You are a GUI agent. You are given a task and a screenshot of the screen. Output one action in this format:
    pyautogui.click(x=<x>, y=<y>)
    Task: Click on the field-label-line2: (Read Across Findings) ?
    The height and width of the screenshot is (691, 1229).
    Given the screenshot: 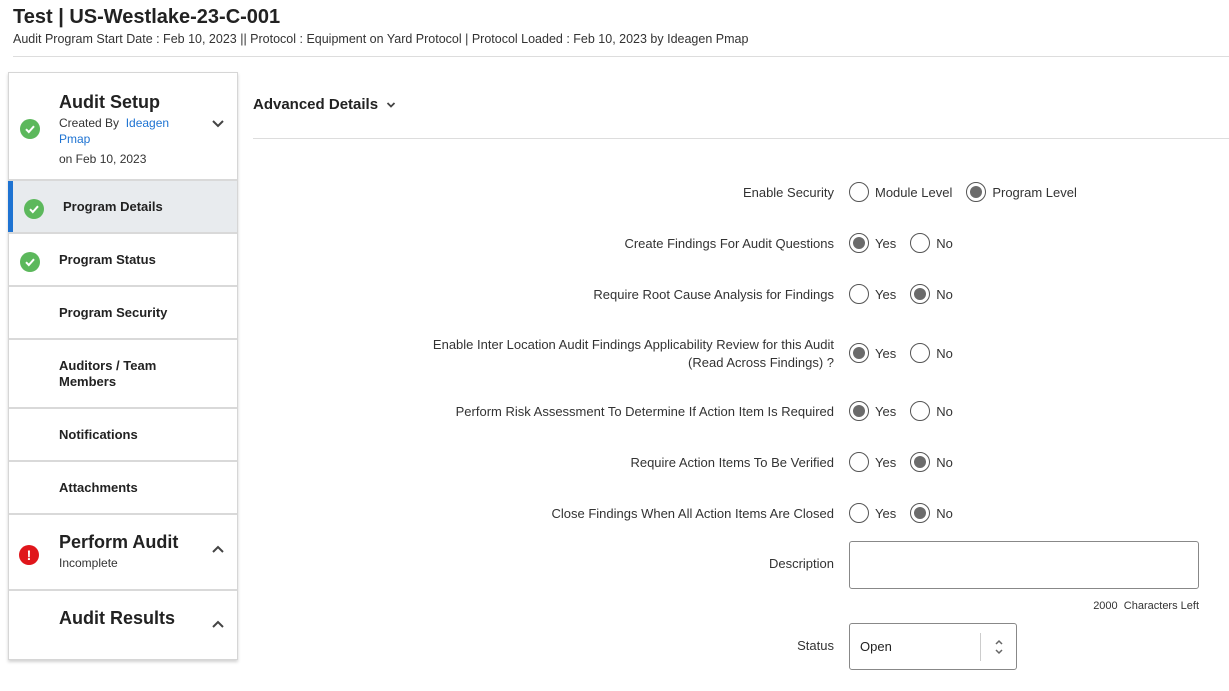 What is the action you would take?
    pyautogui.click(x=761, y=362)
    